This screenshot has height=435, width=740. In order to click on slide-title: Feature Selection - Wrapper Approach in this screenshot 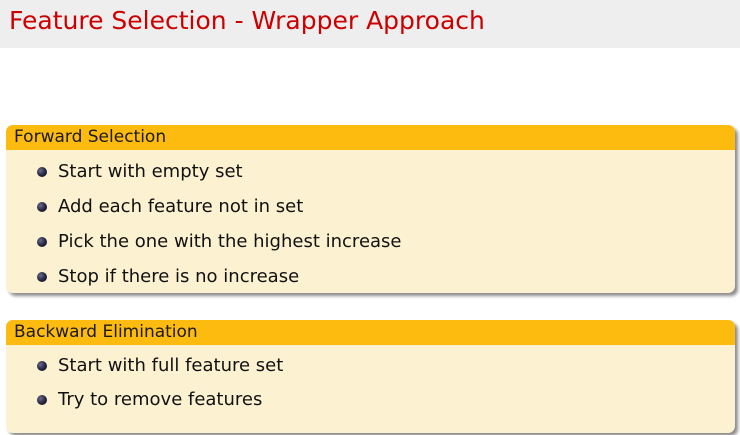, I will do `click(247, 20)`.